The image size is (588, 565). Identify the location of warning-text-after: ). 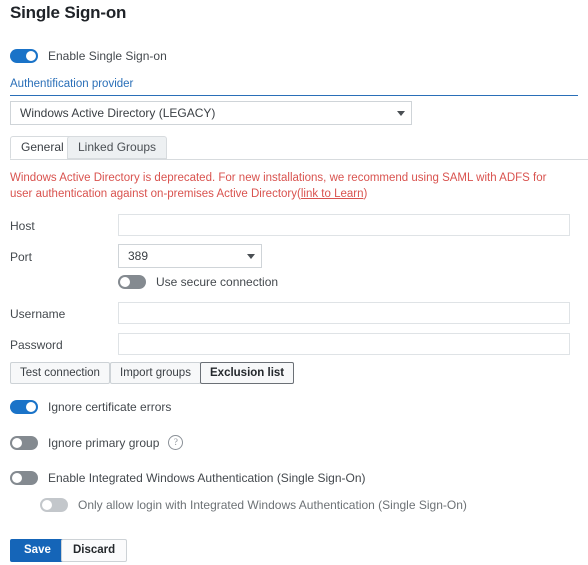
(365, 194).